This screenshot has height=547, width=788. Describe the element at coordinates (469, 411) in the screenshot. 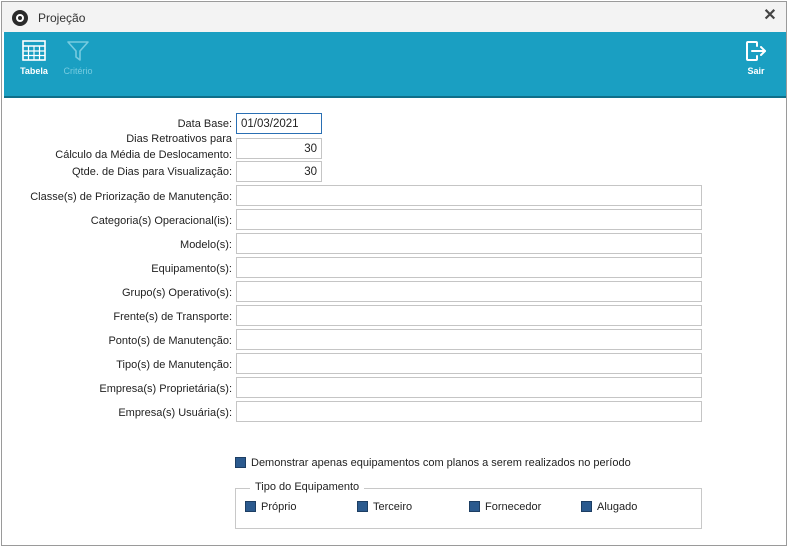

I see `empresas-usuarias-input` at that location.